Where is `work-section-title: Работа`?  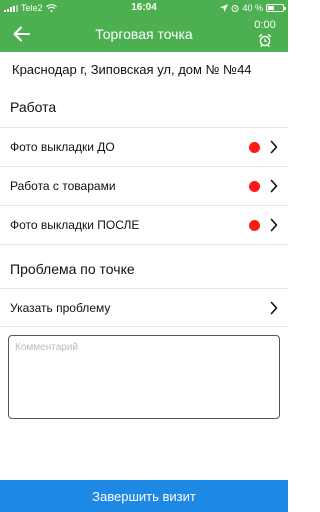
work-section-title: Работа is located at coordinates (33, 107).